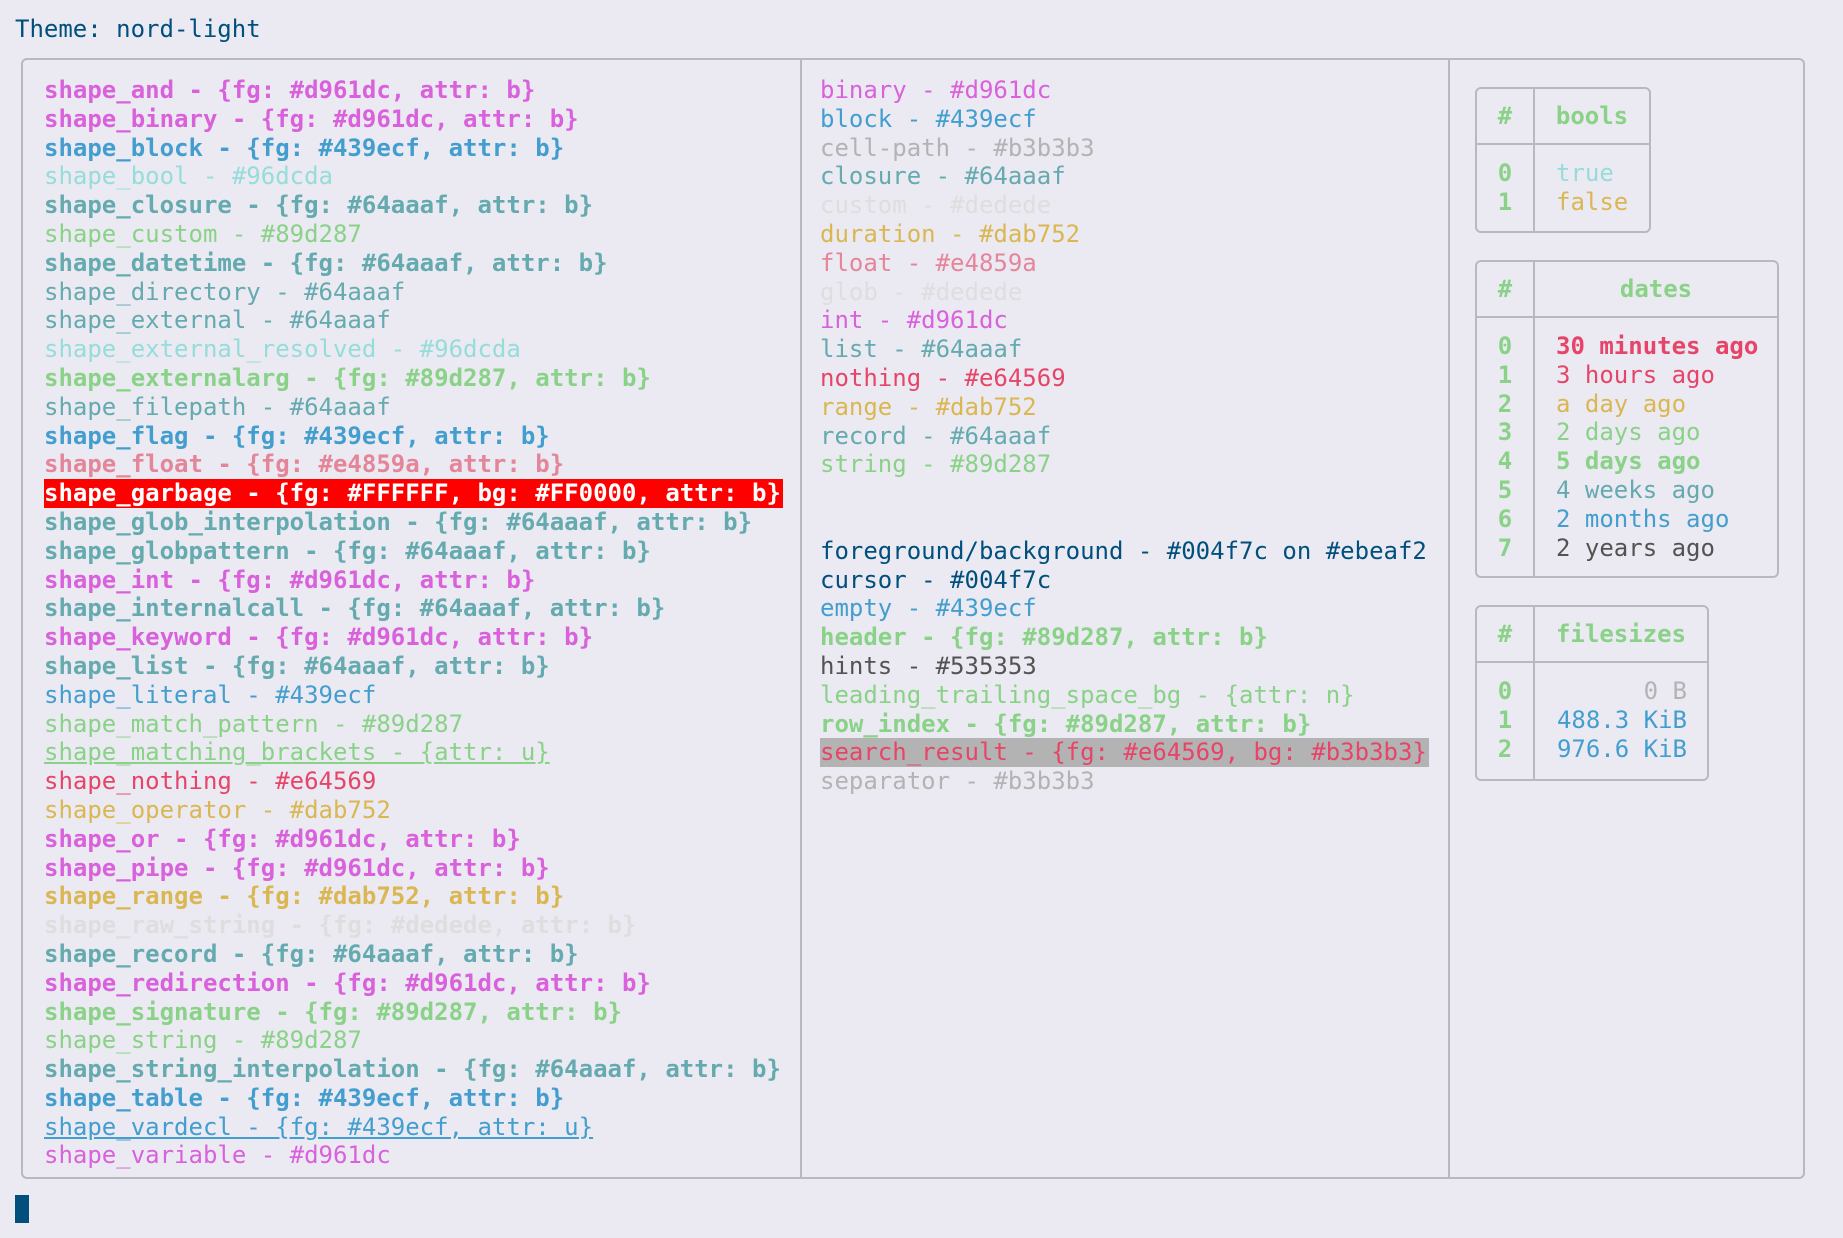 This screenshot has height=1238, width=1843. I want to click on style-entry-text: binary - #d961dc, so click(936, 90).